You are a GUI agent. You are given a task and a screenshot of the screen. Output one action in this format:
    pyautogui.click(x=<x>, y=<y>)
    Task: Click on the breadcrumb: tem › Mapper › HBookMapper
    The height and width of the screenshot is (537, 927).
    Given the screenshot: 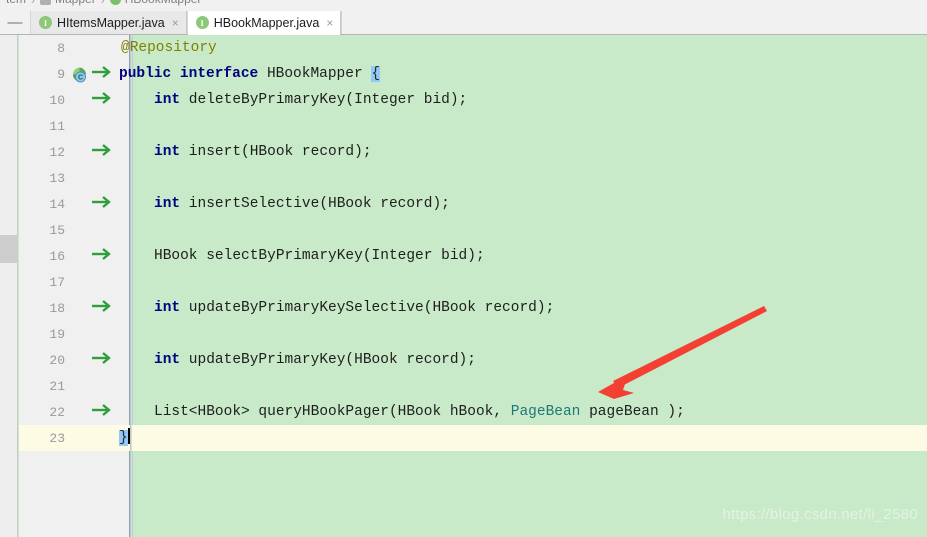 What is the action you would take?
    pyautogui.click(x=463, y=5)
    